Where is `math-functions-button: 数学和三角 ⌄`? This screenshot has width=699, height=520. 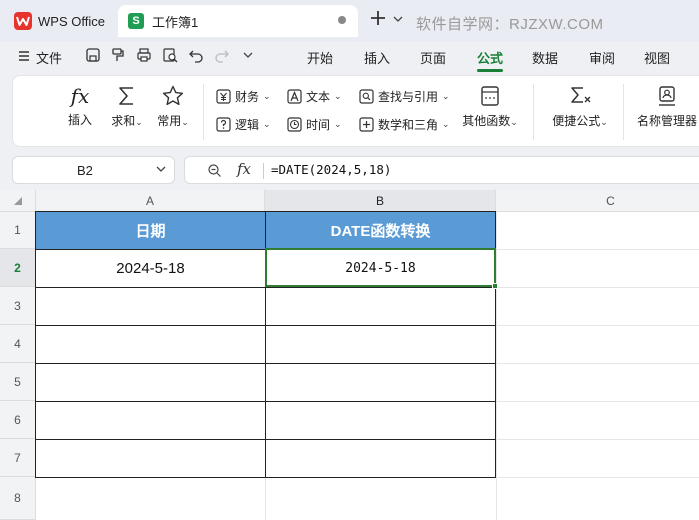 math-functions-button: 数学和三角 ⌄ is located at coordinates (404, 124).